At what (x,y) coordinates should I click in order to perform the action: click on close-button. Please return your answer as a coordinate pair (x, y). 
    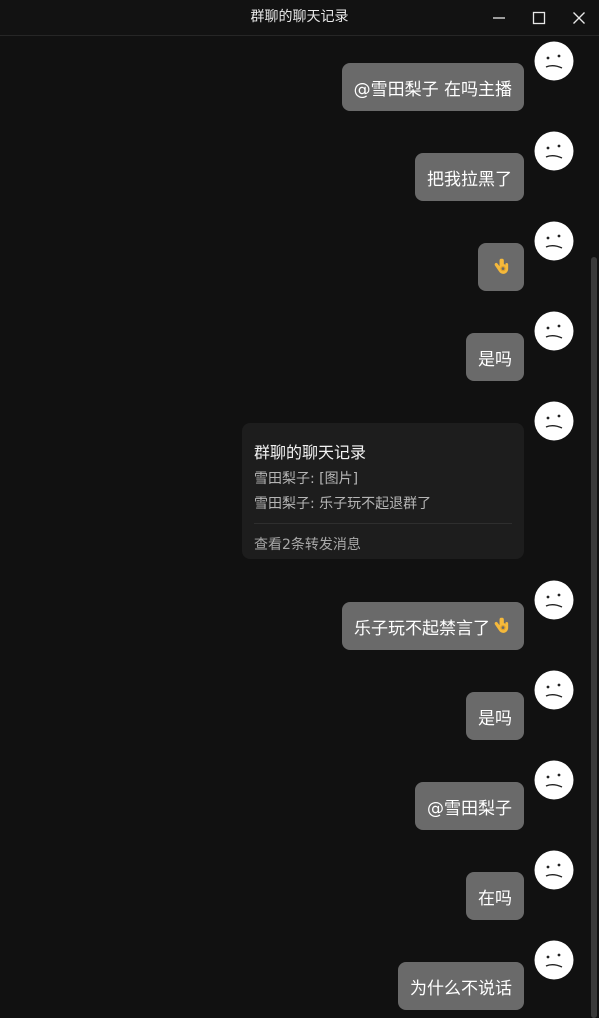
    Looking at the image, I should click on (579, 17).